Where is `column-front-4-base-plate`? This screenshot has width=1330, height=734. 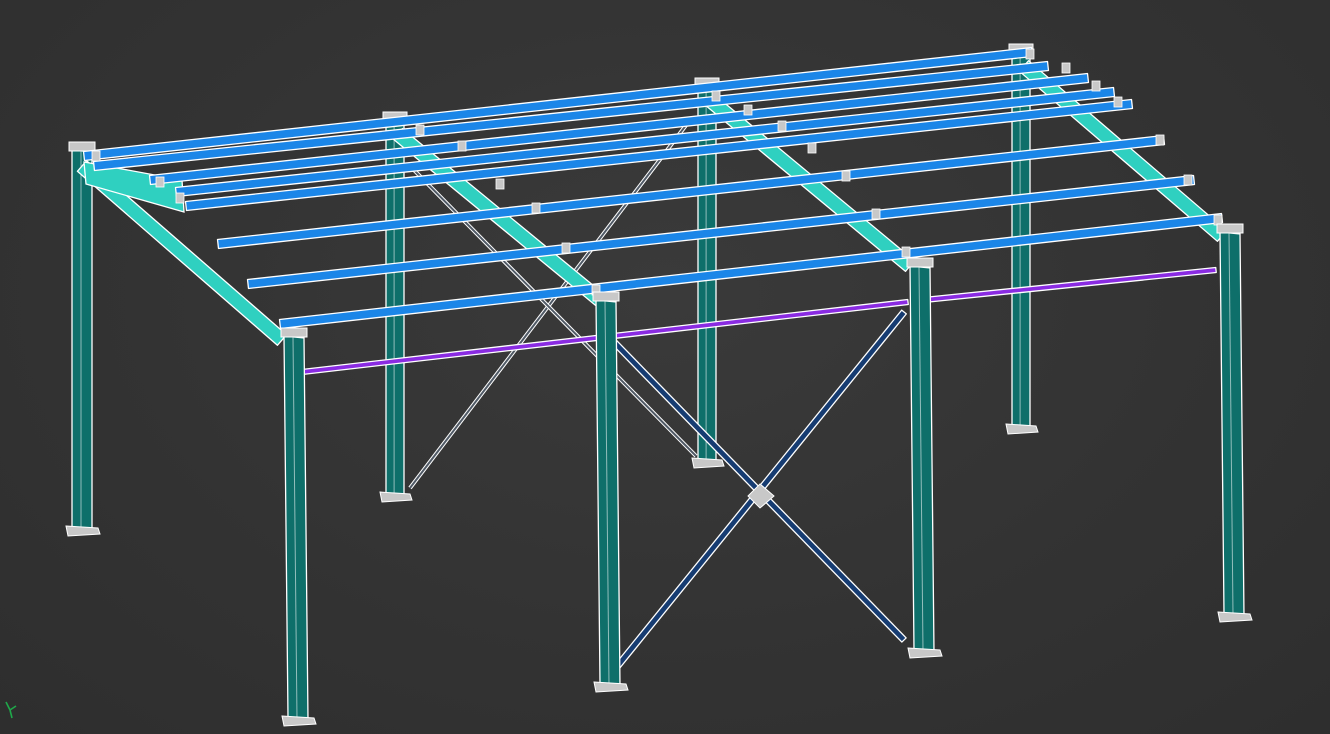
column-front-4-base-plate is located at coordinates (1235, 617).